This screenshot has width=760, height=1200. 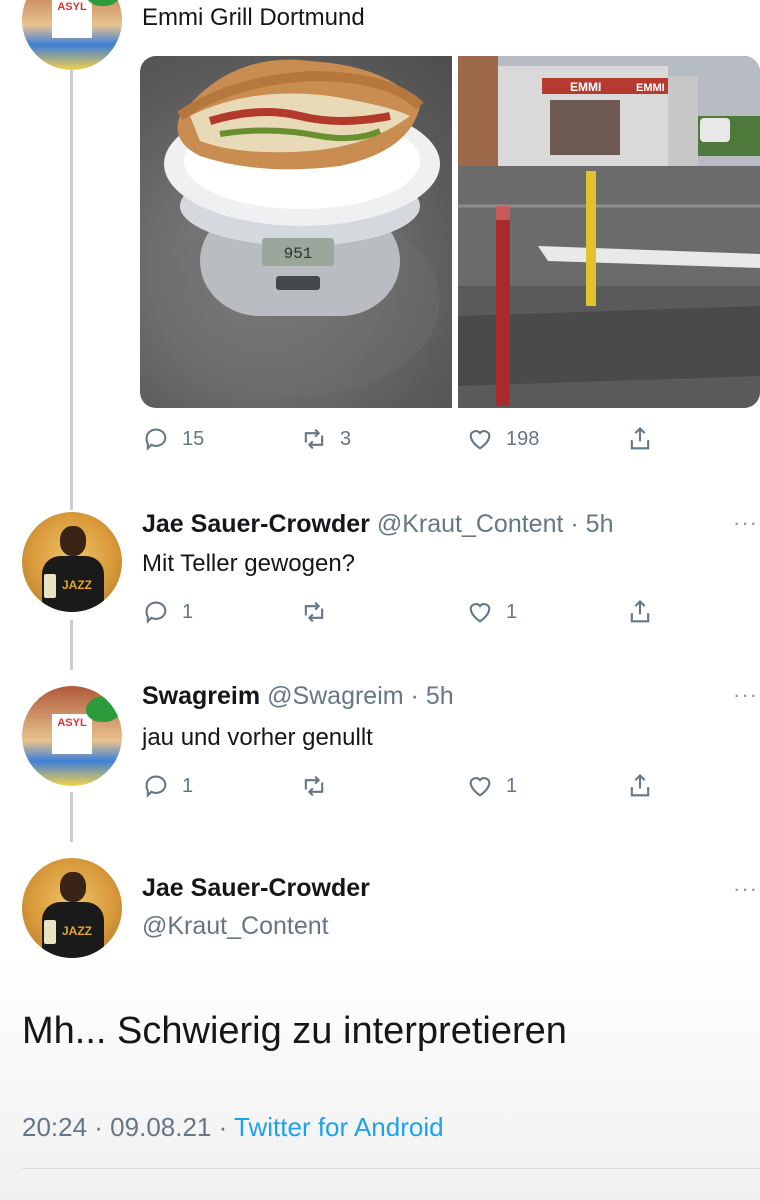 What do you see at coordinates (103, 709) in the screenshot?
I see `palm-icon` at bounding box center [103, 709].